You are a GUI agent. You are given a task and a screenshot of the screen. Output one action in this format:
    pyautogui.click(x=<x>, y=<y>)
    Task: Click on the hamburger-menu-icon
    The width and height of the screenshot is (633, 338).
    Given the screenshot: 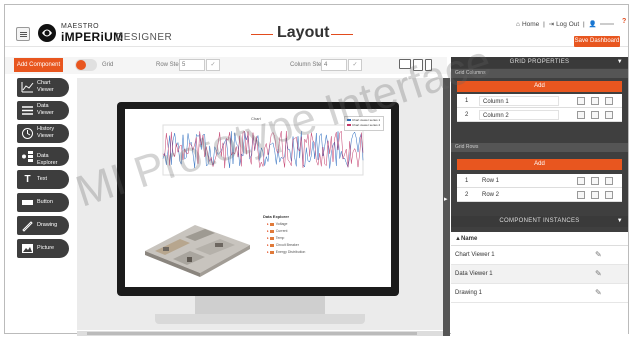 What is the action you would take?
    pyautogui.click(x=23, y=34)
    